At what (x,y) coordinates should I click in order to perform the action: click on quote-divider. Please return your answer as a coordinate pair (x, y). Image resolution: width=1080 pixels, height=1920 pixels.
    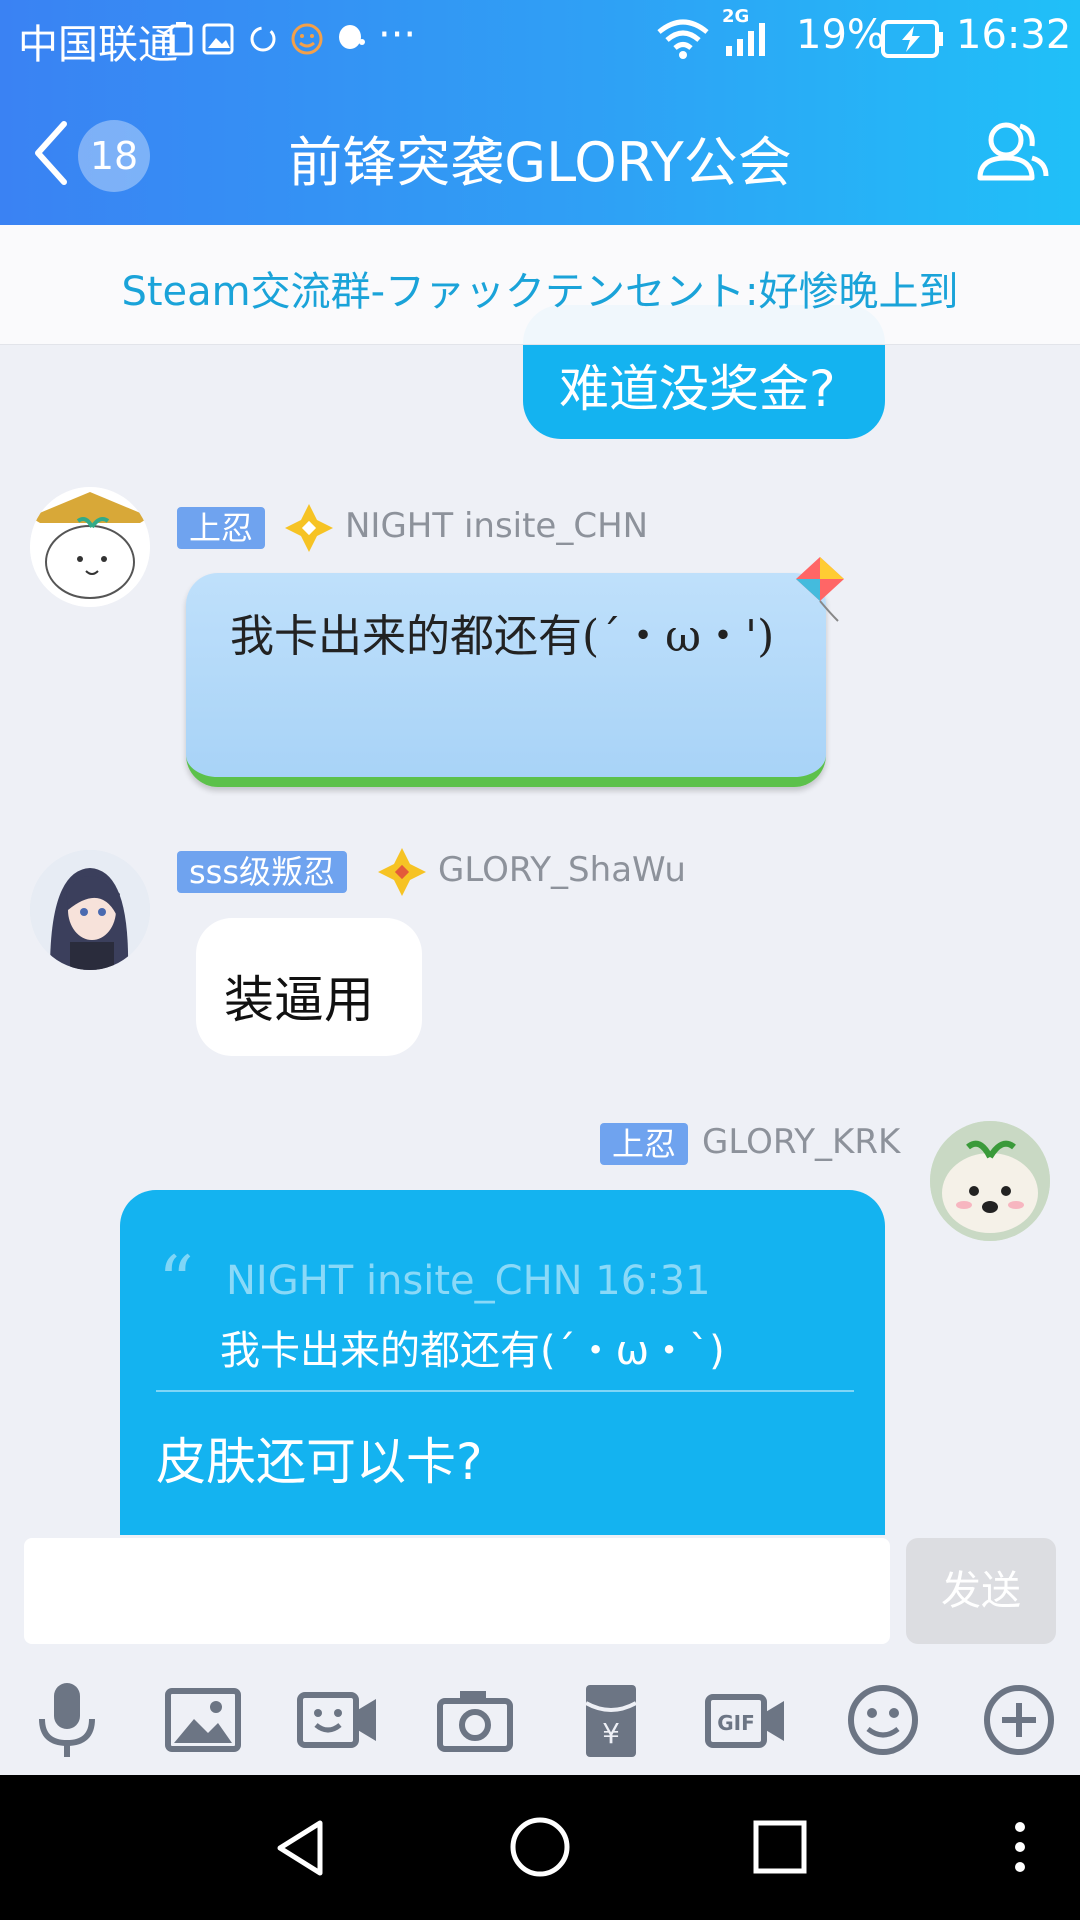
    Looking at the image, I should click on (505, 1391).